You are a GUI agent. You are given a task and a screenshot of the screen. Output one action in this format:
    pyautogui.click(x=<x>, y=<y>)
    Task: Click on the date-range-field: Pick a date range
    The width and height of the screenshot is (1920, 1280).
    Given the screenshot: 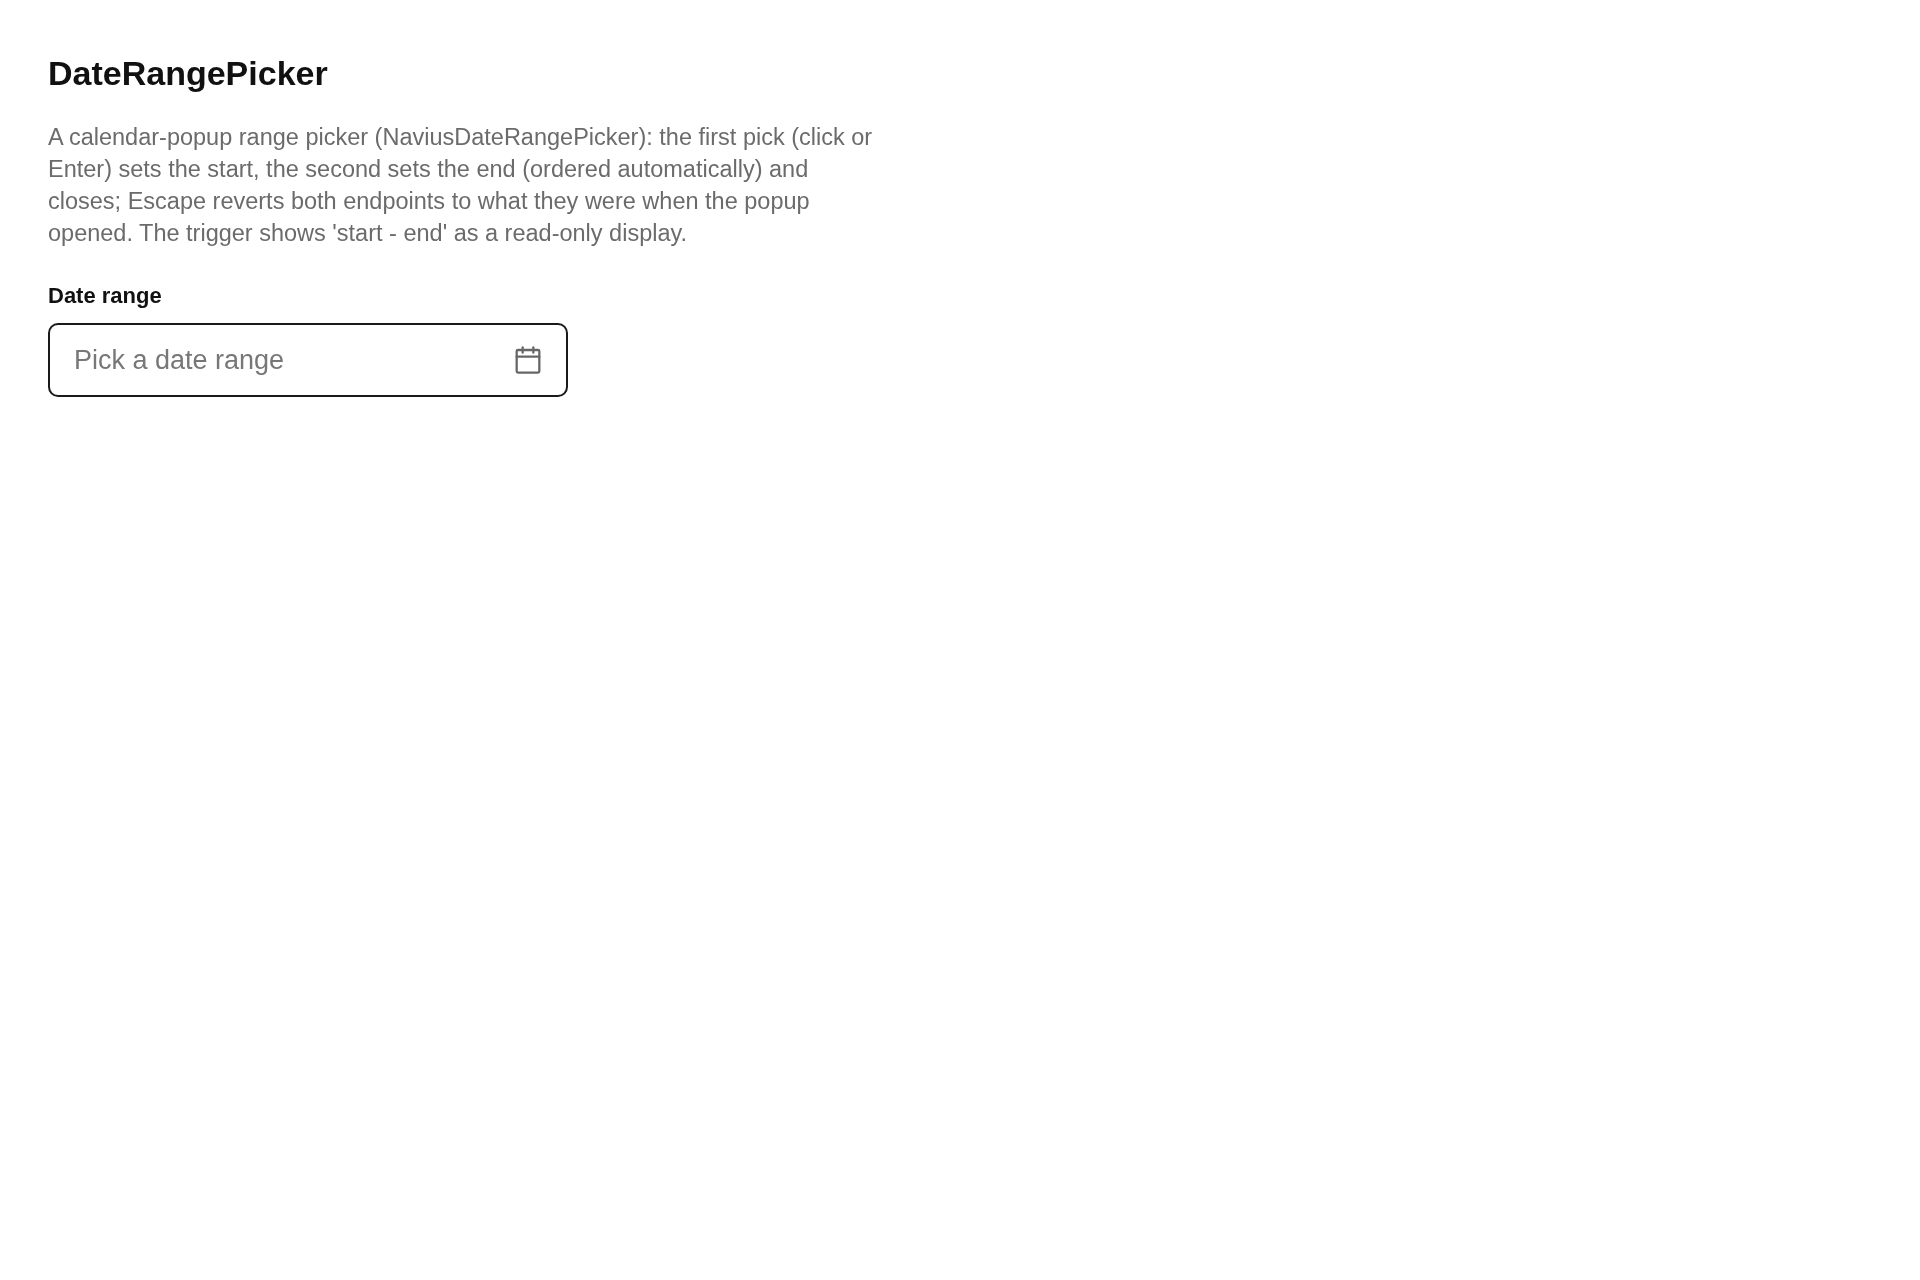 What is the action you would take?
    pyautogui.click(x=308, y=360)
    